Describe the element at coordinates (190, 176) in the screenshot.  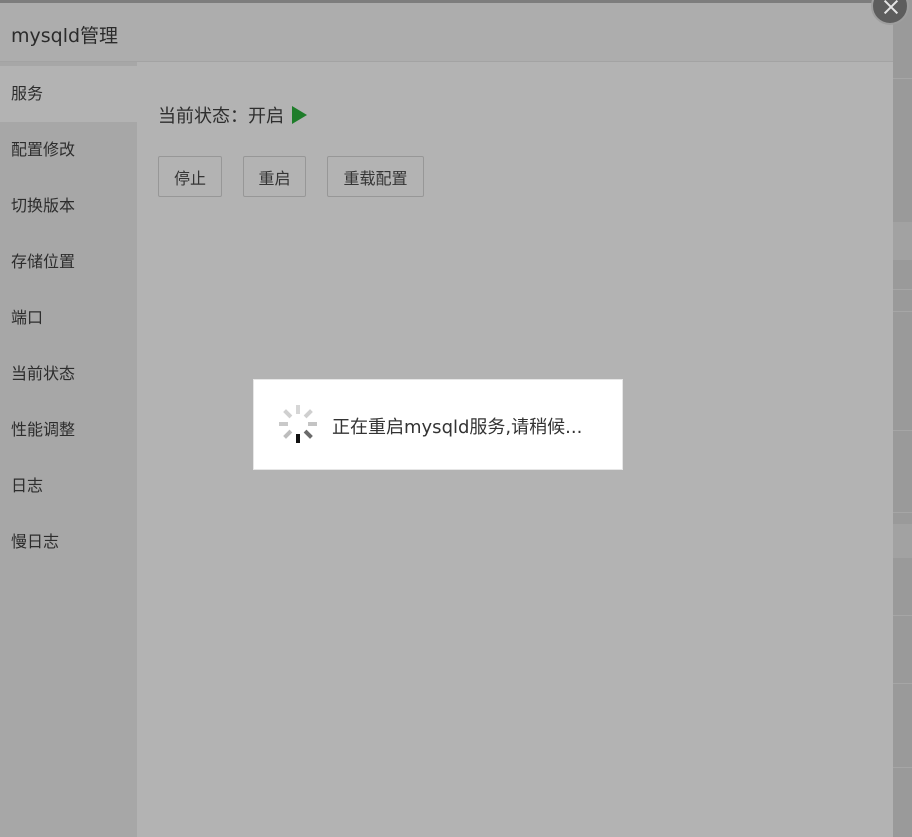
I see `stop-button: 停止` at that location.